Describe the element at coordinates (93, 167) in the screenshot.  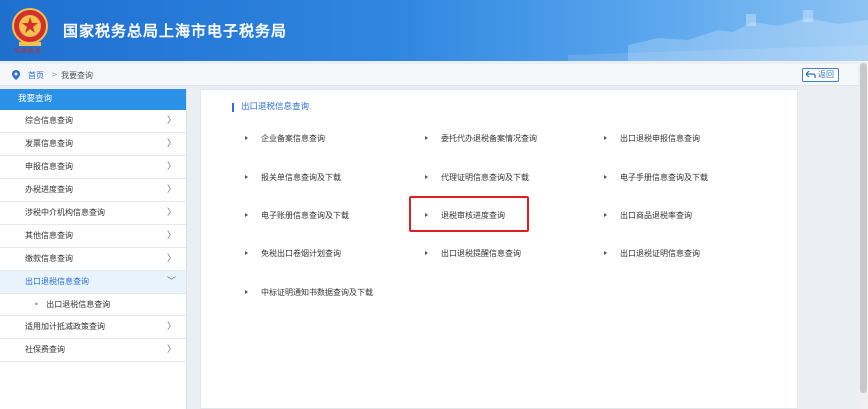
I see `sidebar-item-declaration: 申报信息查询 〉` at that location.